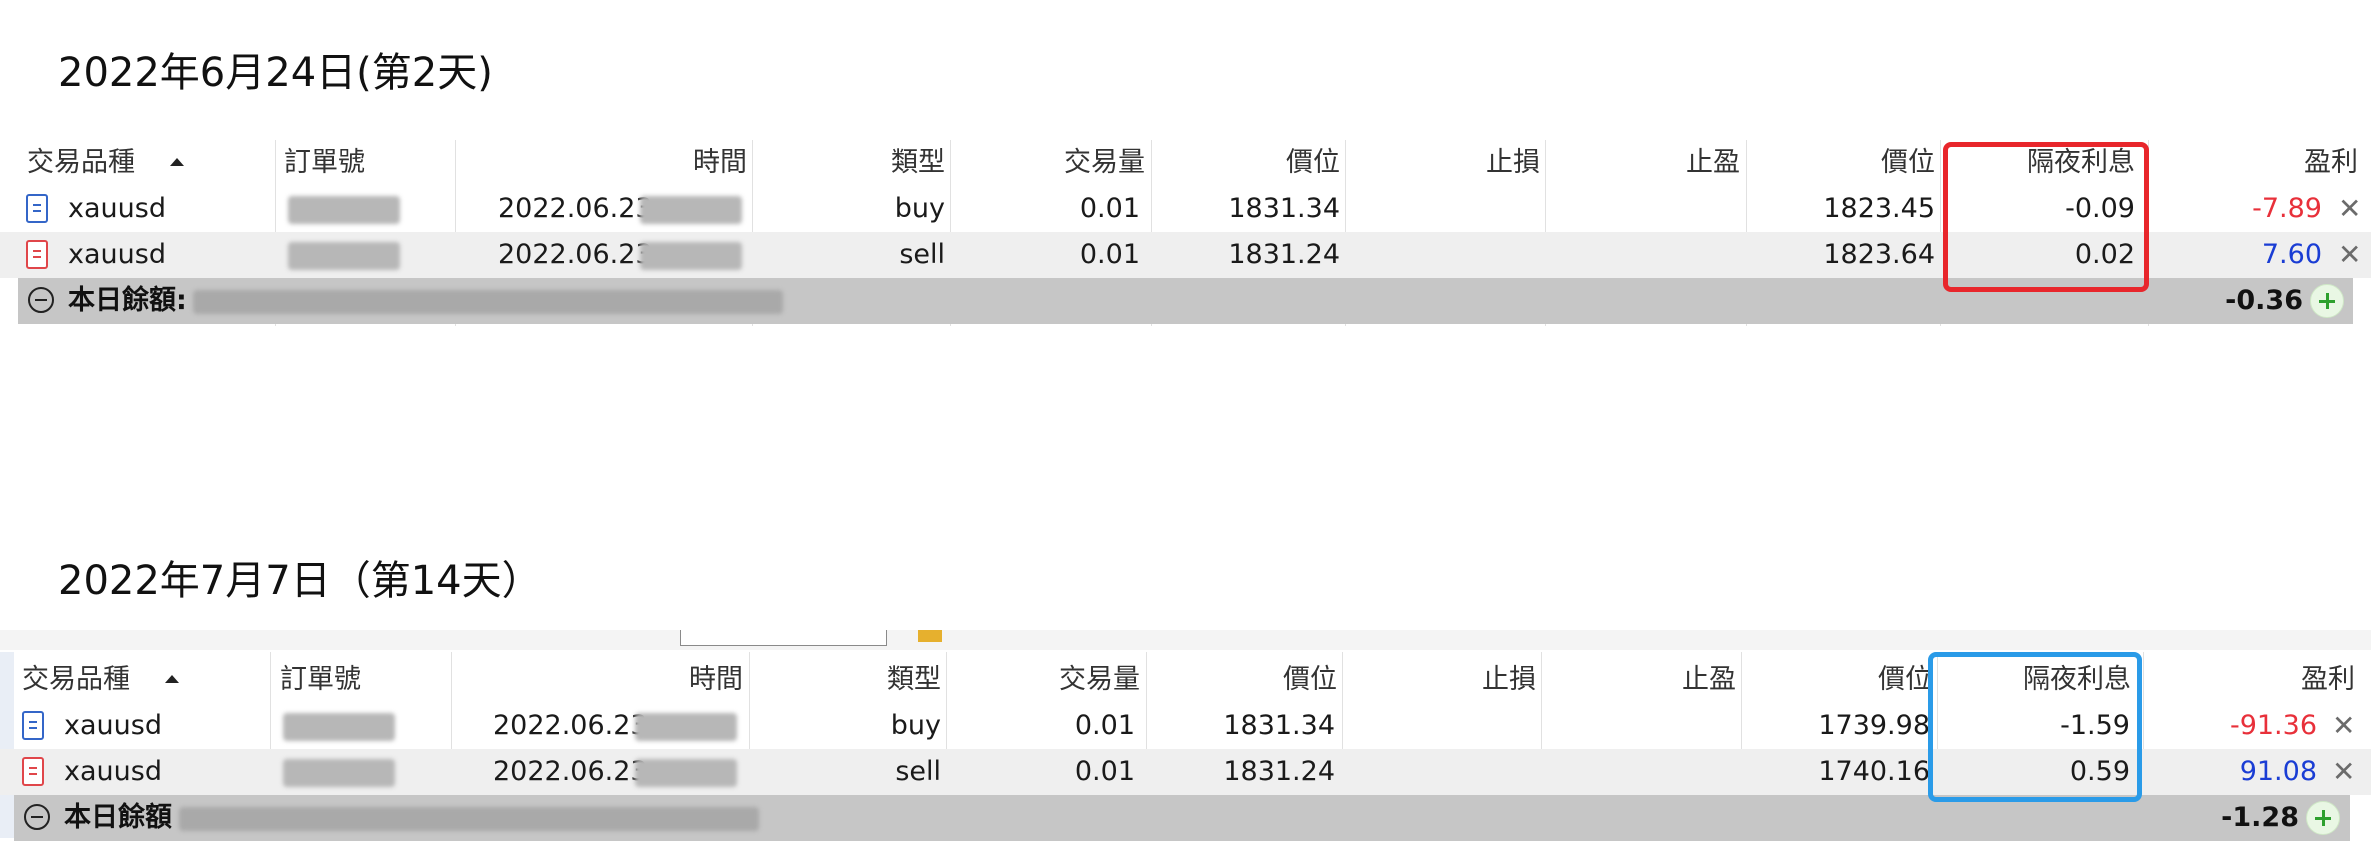 Image resolution: width=2371 pixels, height=858 pixels. I want to click on cell-price: 1740.16, so click(1874, 771).